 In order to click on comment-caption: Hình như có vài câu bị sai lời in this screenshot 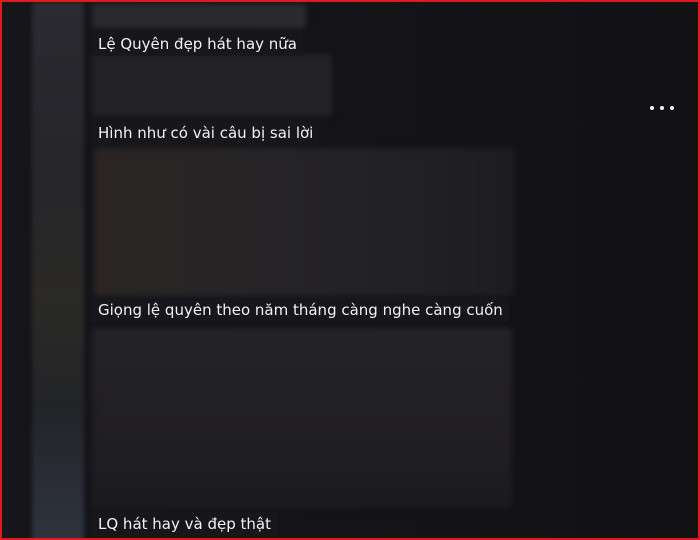, I will do `click(206, 133)`.